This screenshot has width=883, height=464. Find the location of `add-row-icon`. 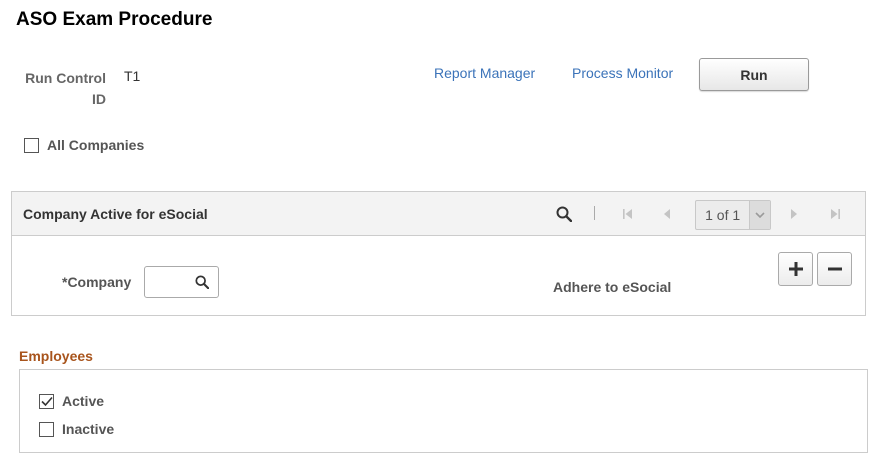

add-row-icon is located at coordinates (795, 269).